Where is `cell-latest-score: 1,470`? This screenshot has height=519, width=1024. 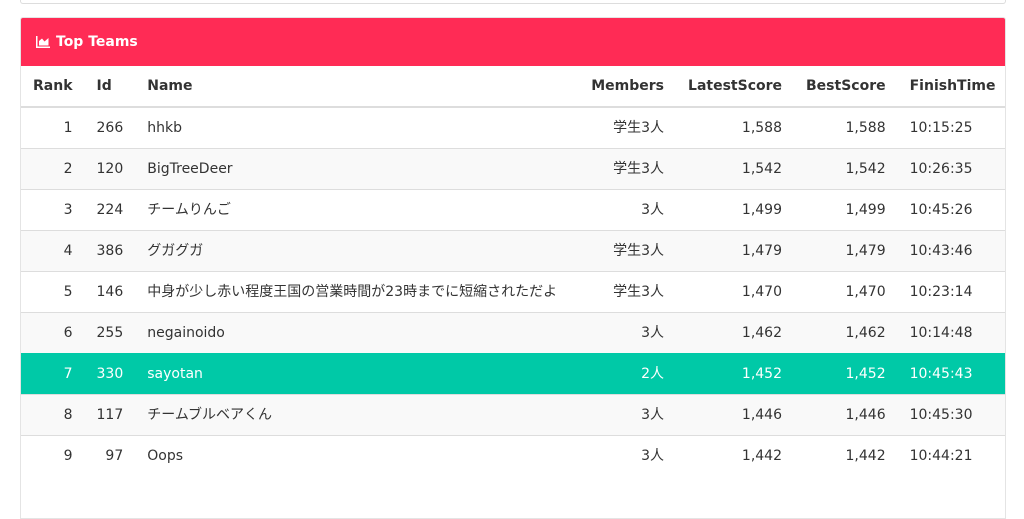
cell-latest-score: 1,470 is located at coordinates (735, 292).